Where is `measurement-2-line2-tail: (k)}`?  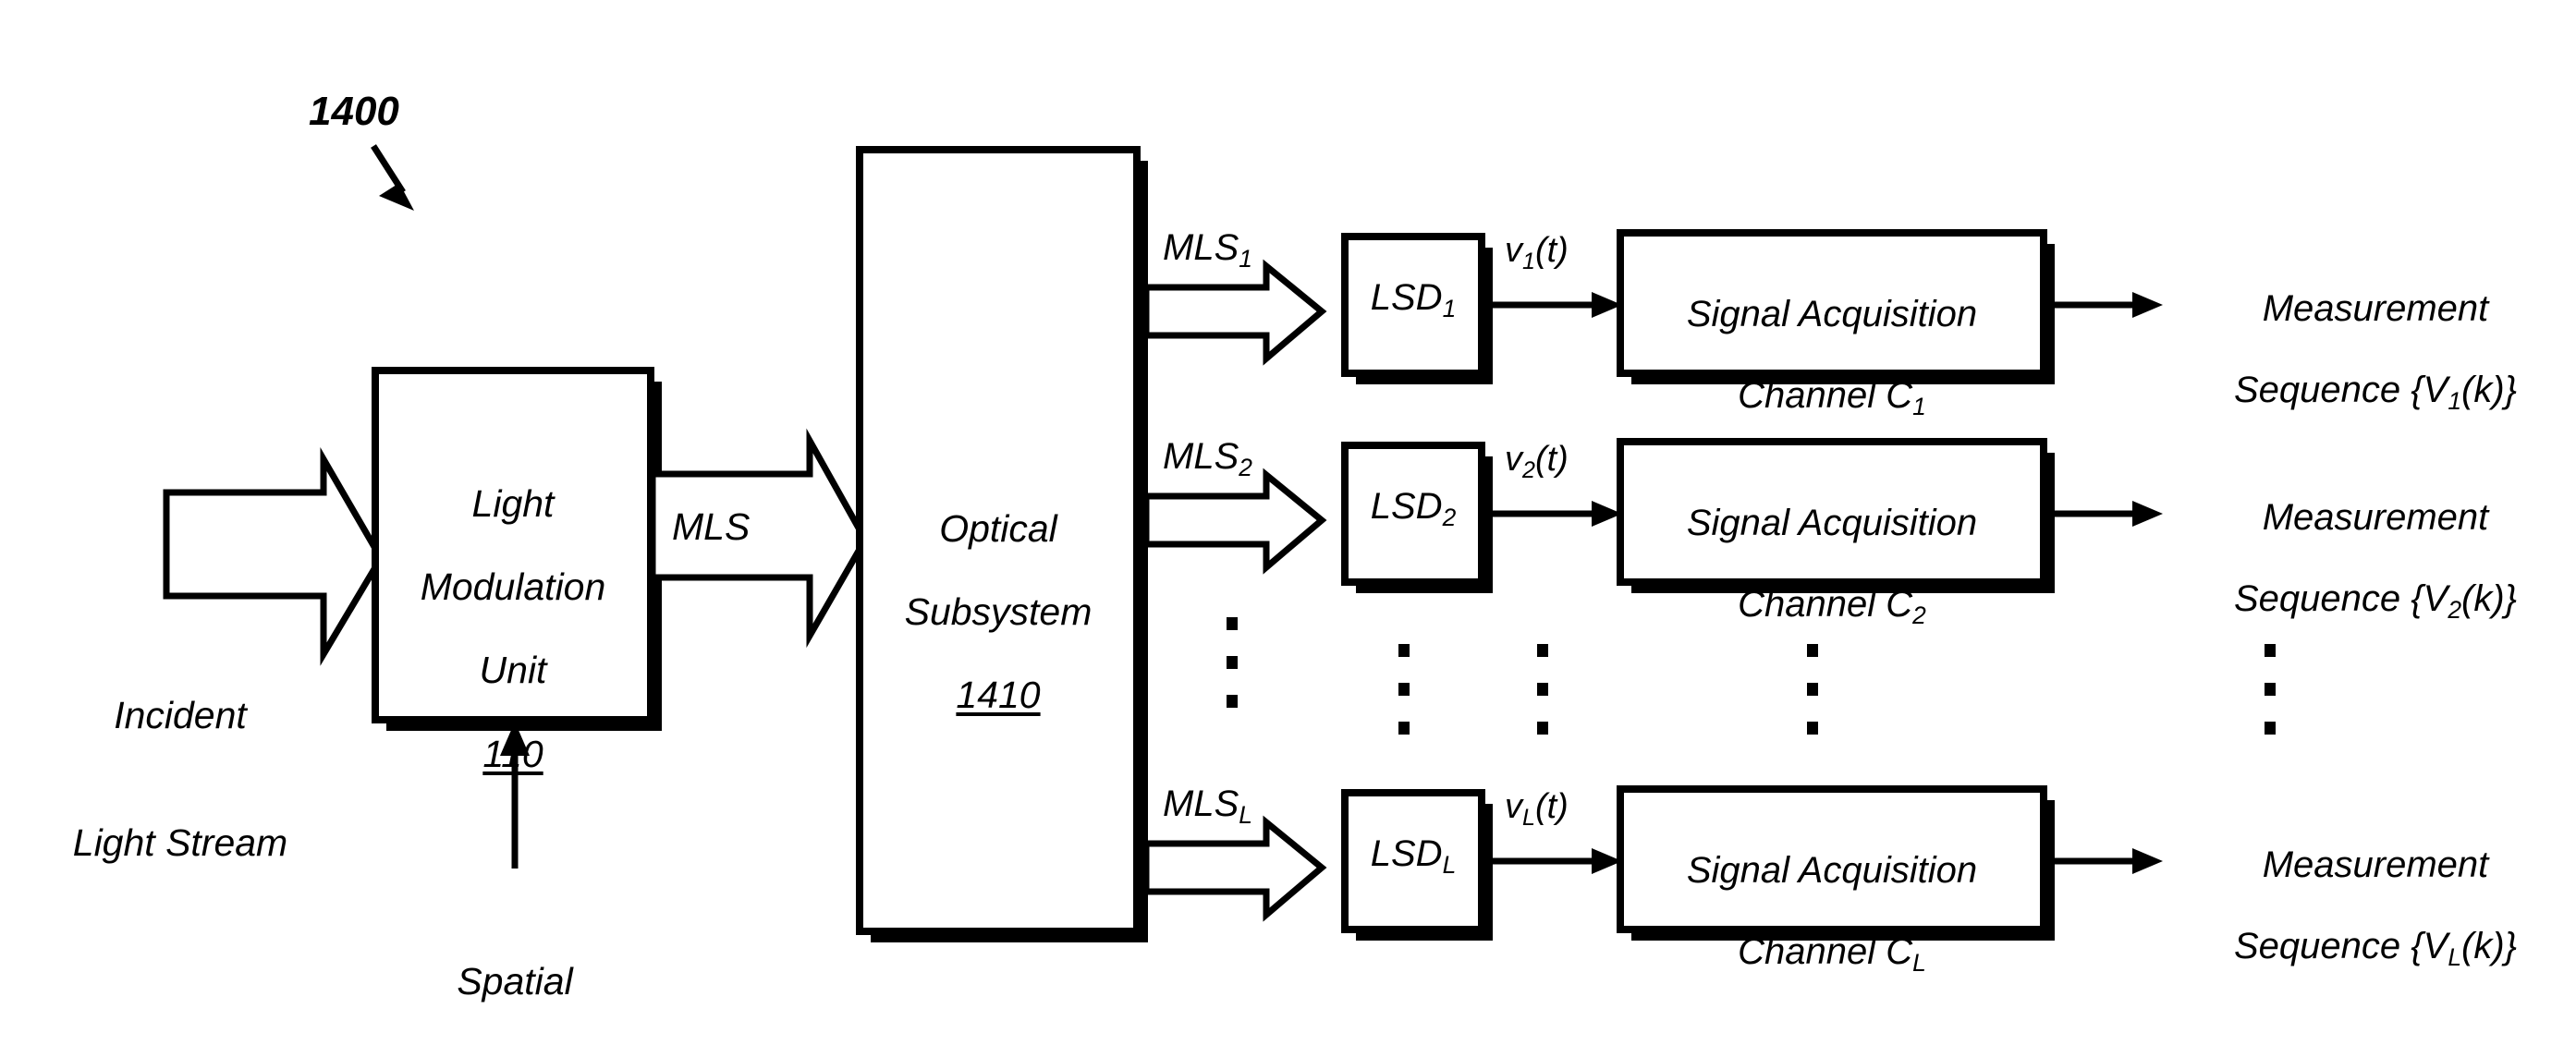
measurement-2-line2-tail: (k)} is located at coordinates (2489, 598).